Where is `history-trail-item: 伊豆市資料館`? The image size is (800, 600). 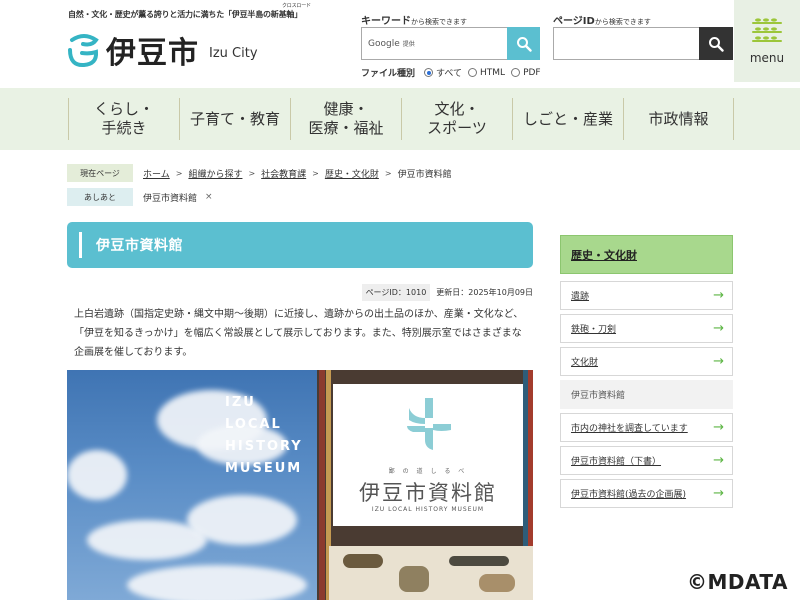 history-trail-item: 伊豆市資料館 is located at coordinates (170, 197).